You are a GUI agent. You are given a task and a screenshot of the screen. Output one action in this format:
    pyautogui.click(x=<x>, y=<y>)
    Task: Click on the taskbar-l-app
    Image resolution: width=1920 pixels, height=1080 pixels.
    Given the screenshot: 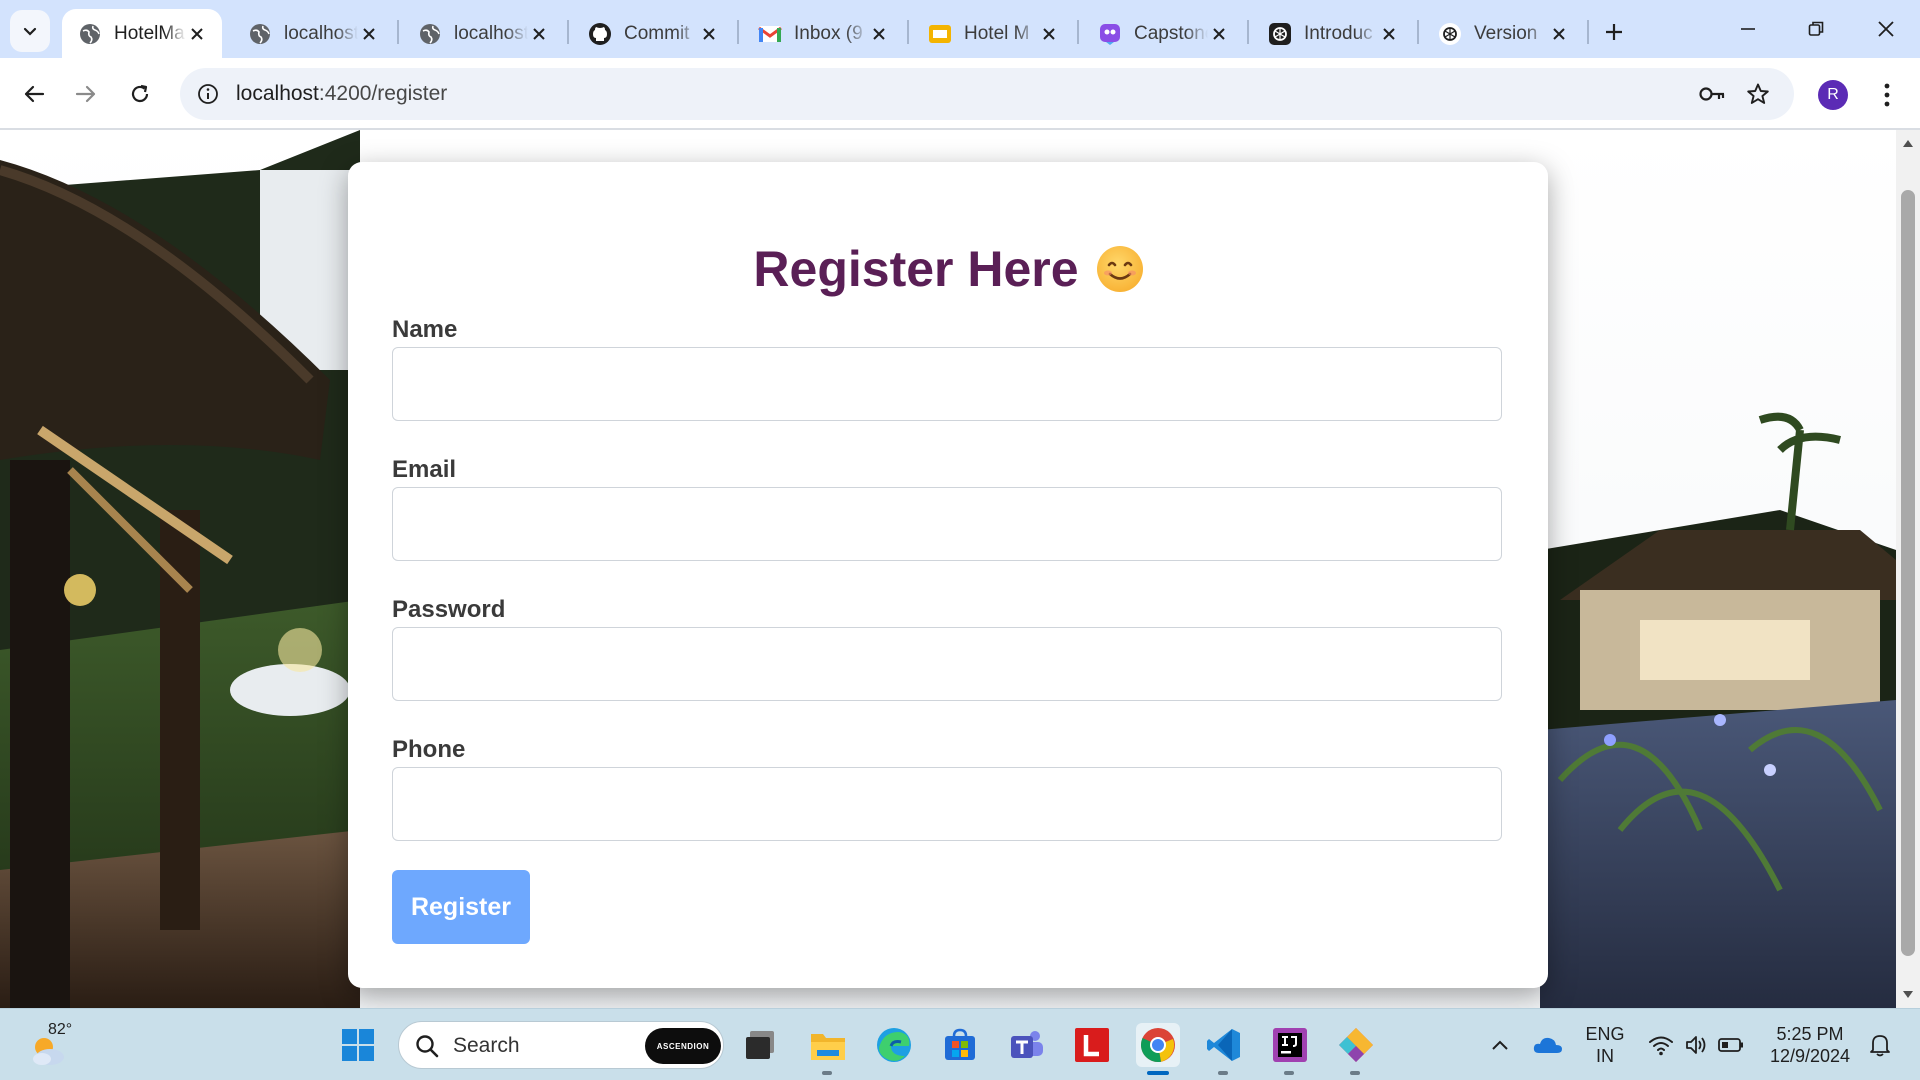 What is the action you would take?
    pyautogui.click(x=1092, y=1045)
    